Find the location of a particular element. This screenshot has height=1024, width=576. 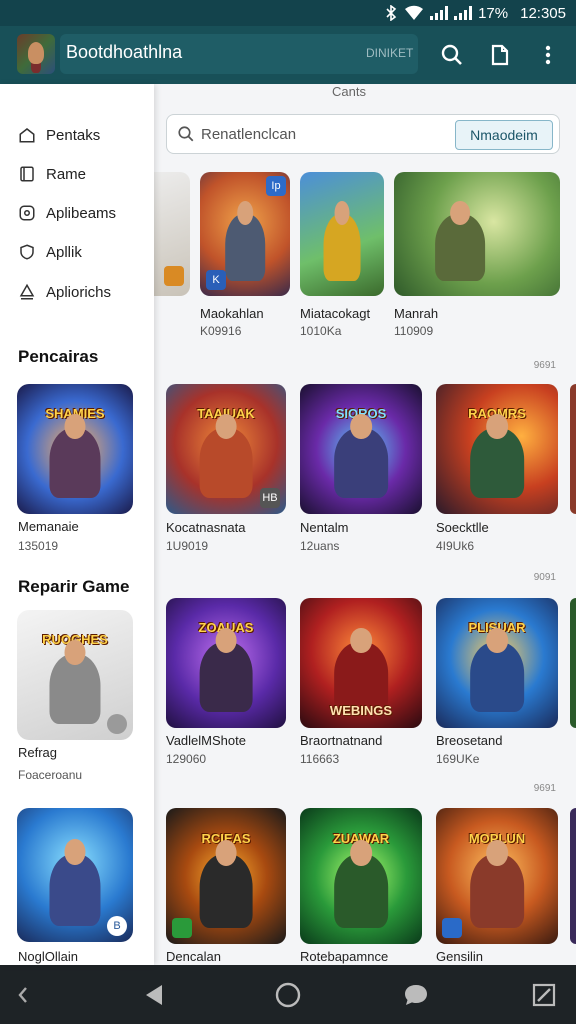

game-title: Dencalan is located at coordinates (193, 956).